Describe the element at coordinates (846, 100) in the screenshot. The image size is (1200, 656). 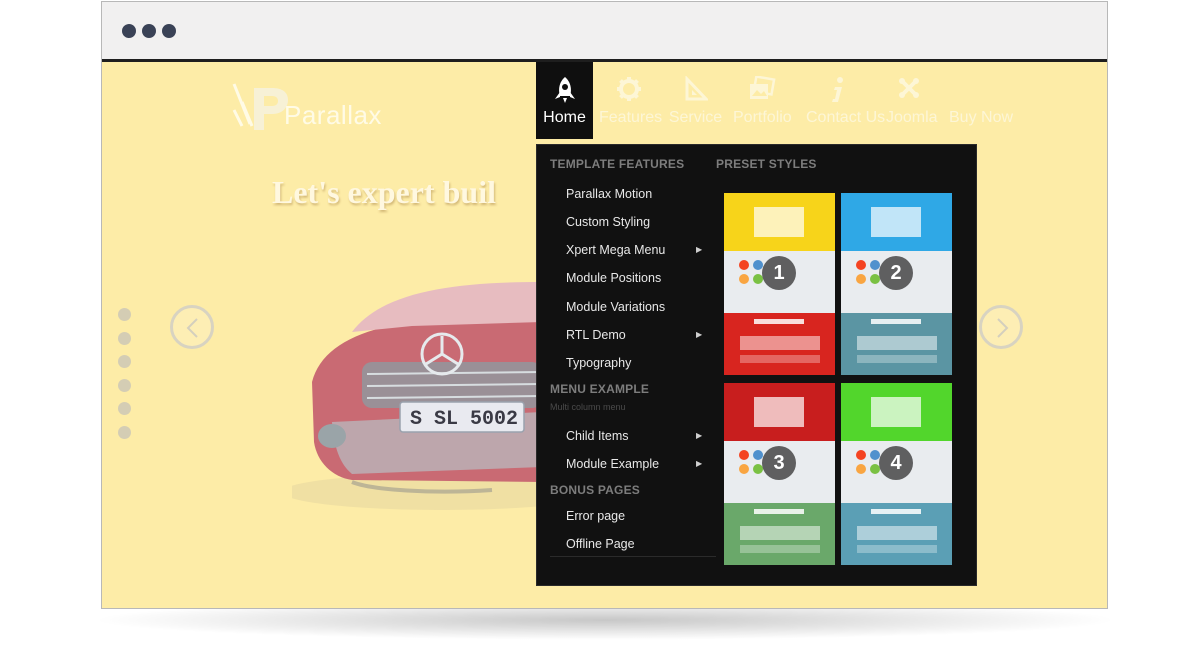
I see `nav-item-contact-us: Contact Us` at that location.